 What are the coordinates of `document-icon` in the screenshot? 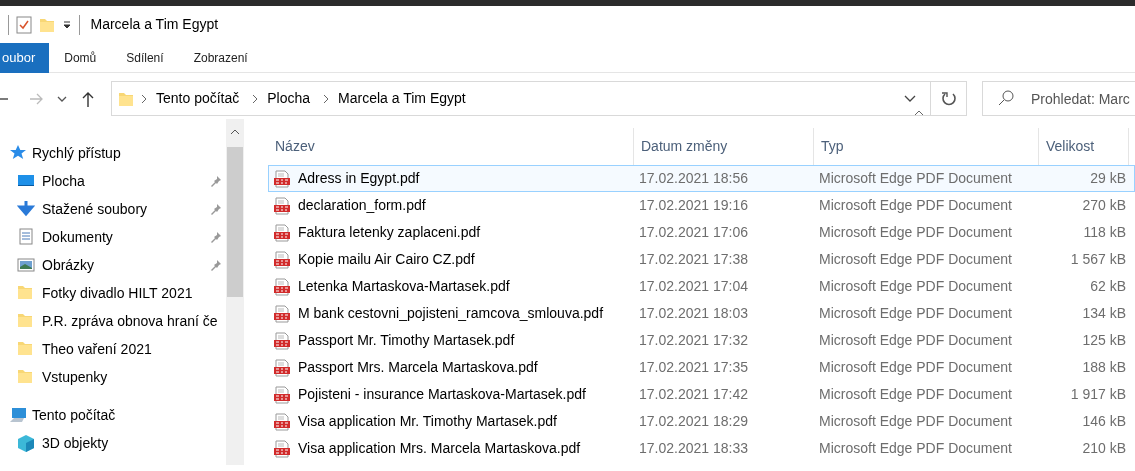 It's located at (26, 237).